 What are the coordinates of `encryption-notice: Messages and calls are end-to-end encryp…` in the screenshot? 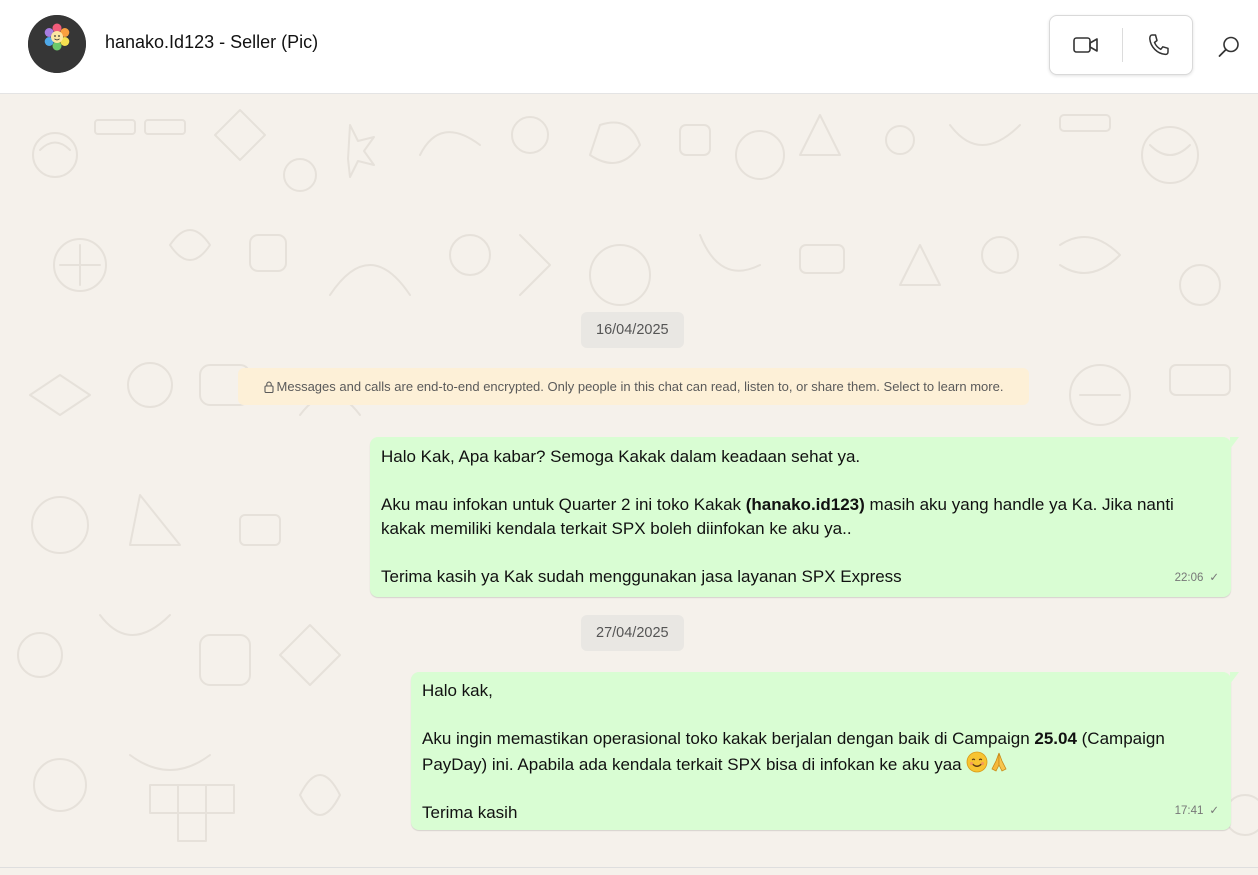 It's located at (633, 386).